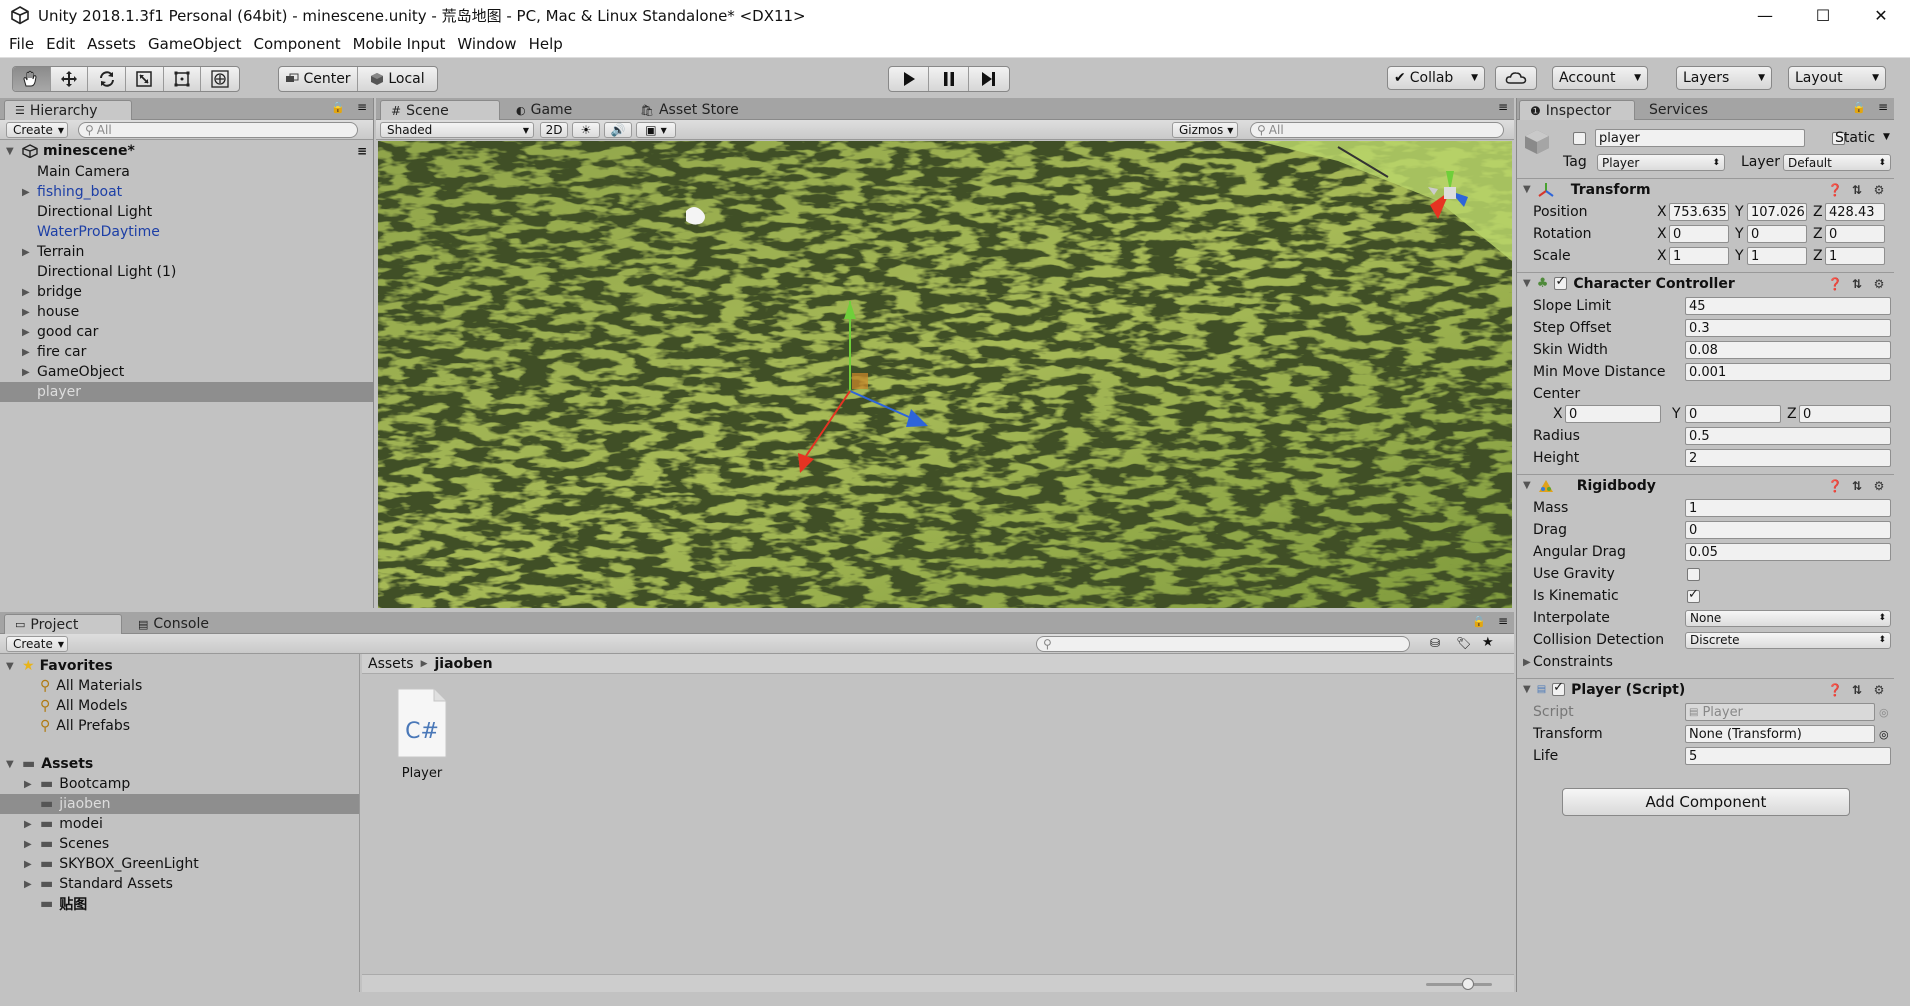 Image resolution: width=1910 pixels, height=1006 pixels. Describe the element at coordinates (186, 192) in the screenshot. I see `hierarchy-item-fishing-boat: ▶ fishing_boat` at that location.